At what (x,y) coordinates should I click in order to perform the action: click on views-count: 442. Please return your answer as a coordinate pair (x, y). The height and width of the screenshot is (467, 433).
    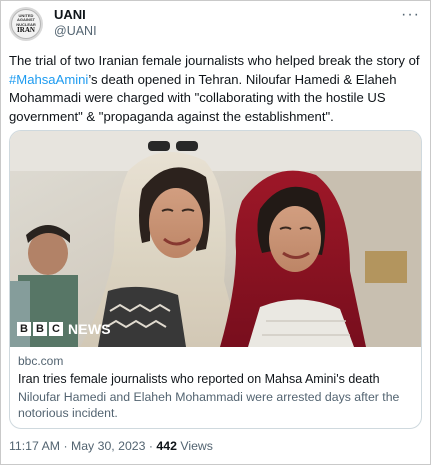
    Looking at the image, I should click on (166, 446).